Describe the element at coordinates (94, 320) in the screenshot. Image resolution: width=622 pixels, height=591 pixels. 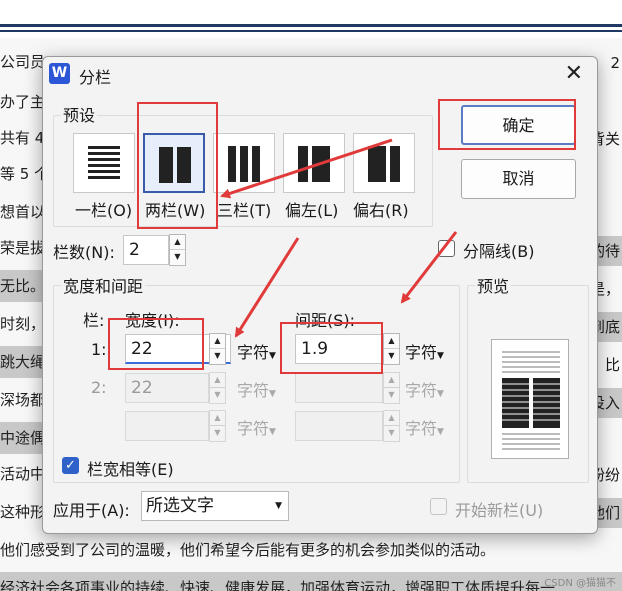
I see `column-header: 栏:` at that location.